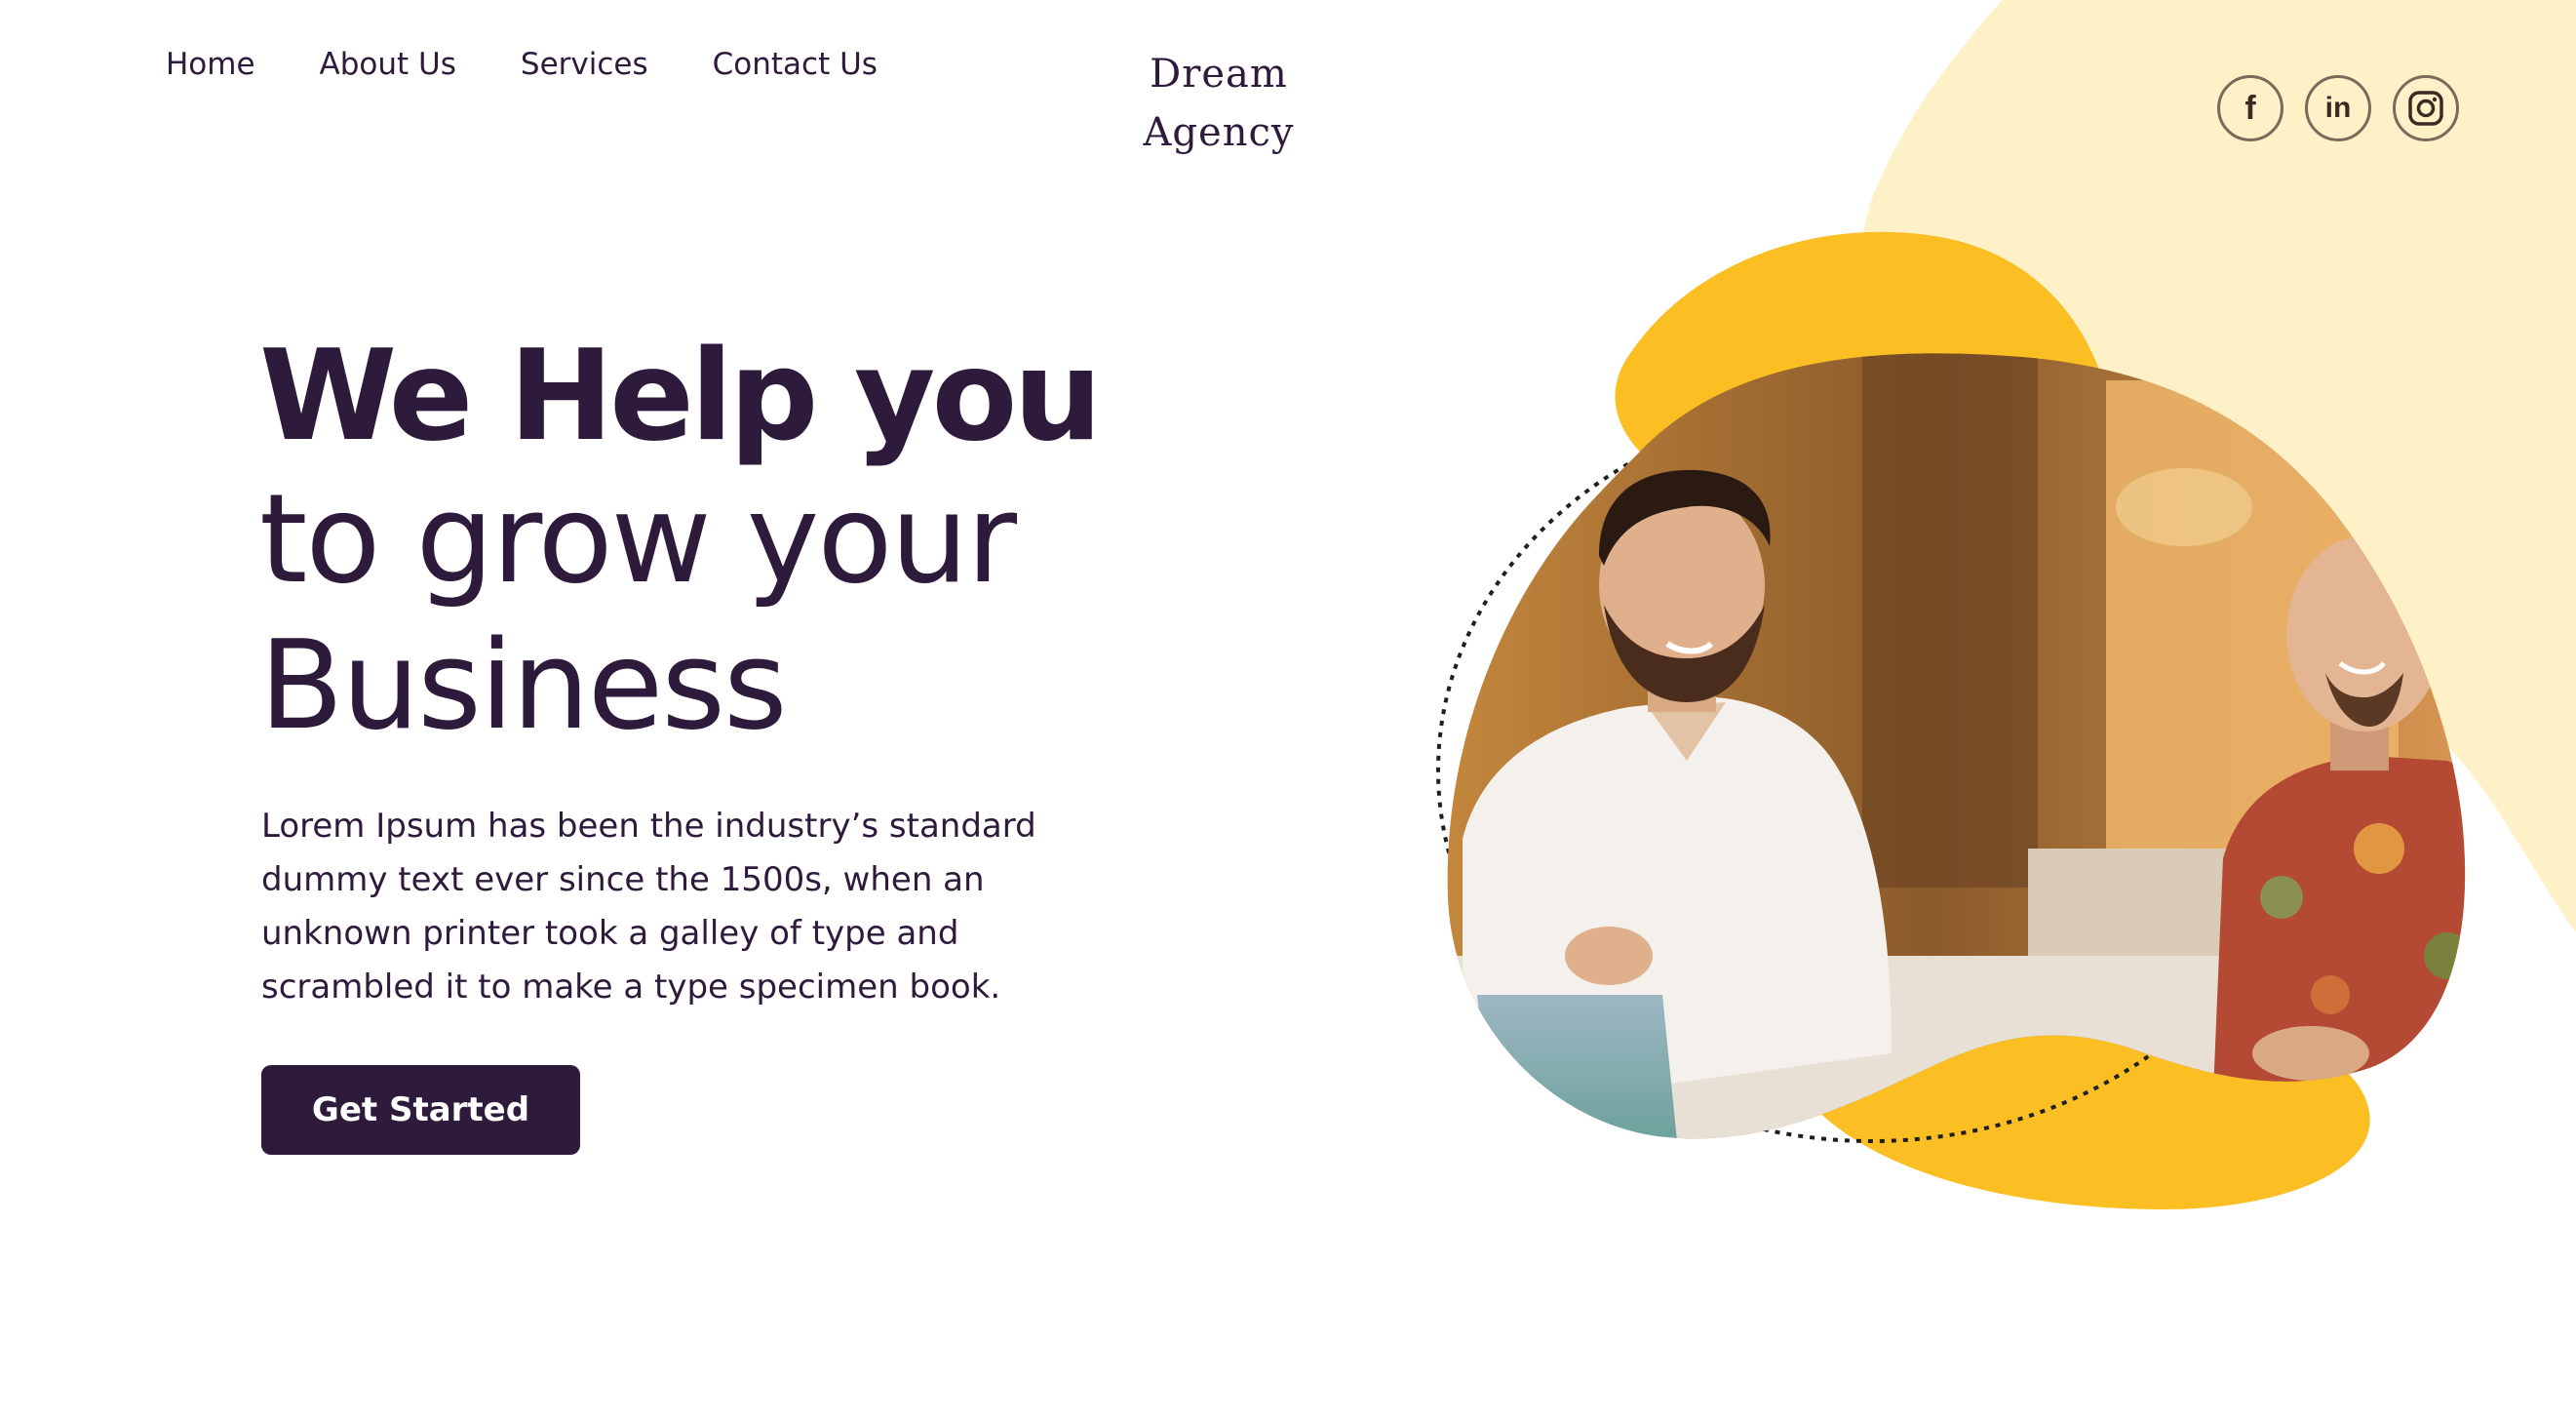  Describe the element at coordinates (420, 1110) in the screenshot. I see `get-started-button: Get Started` at that location.